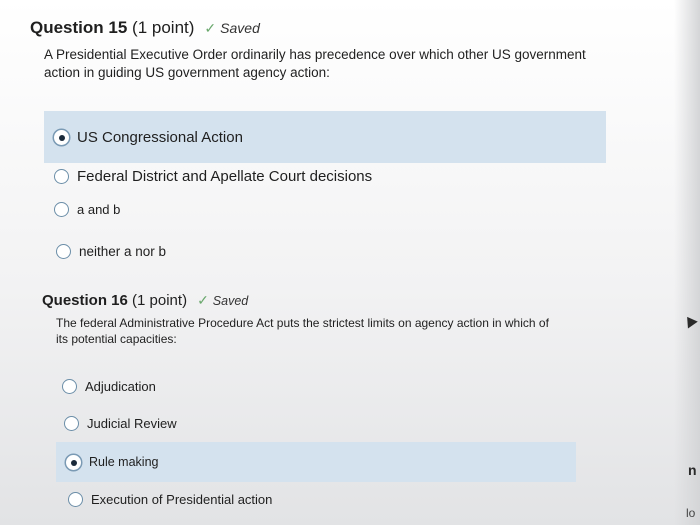 This screenshot has width=700, height=525. I want to click on question-16-option-2: Judicial Review, so click(120, 423).